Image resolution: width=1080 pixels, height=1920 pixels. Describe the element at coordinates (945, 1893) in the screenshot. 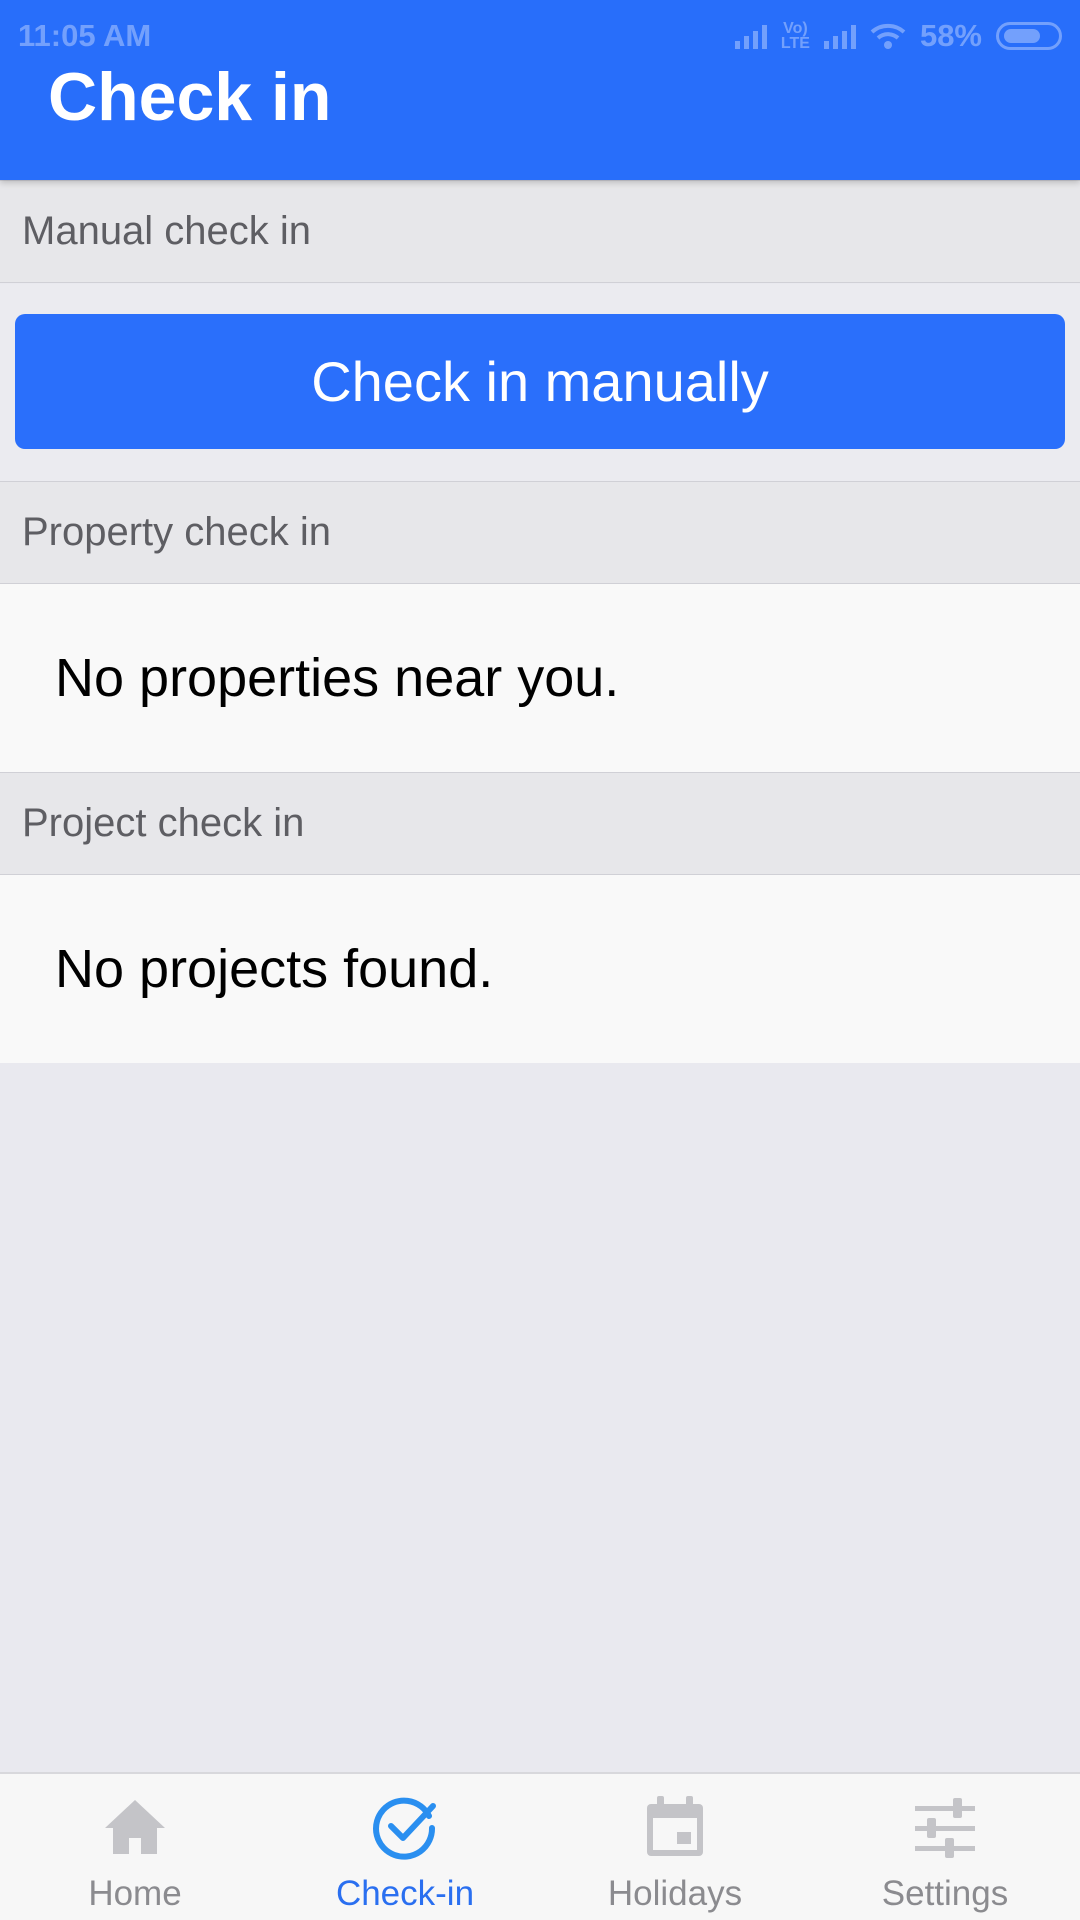

I see `tab-label-settings: Settings` at that location.